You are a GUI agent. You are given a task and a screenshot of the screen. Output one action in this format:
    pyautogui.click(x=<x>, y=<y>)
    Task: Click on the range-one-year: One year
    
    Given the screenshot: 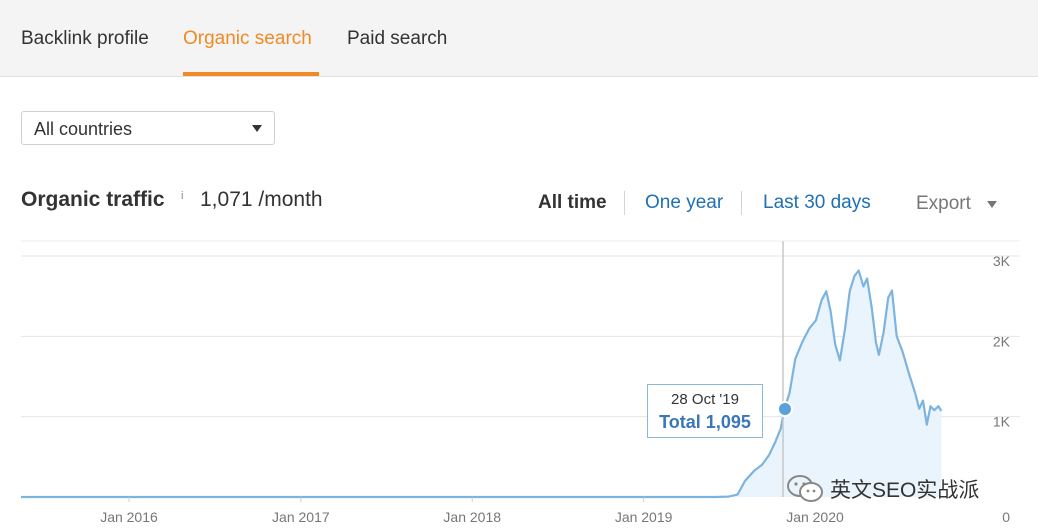 What is the action you would take?
    pyautogui.click(x=684, y=203)
    